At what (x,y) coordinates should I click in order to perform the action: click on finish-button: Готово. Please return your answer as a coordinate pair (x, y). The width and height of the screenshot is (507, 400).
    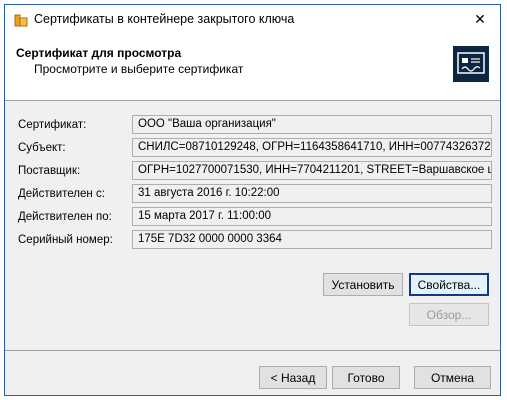
    Looking at the image, I should click on (366, 377).